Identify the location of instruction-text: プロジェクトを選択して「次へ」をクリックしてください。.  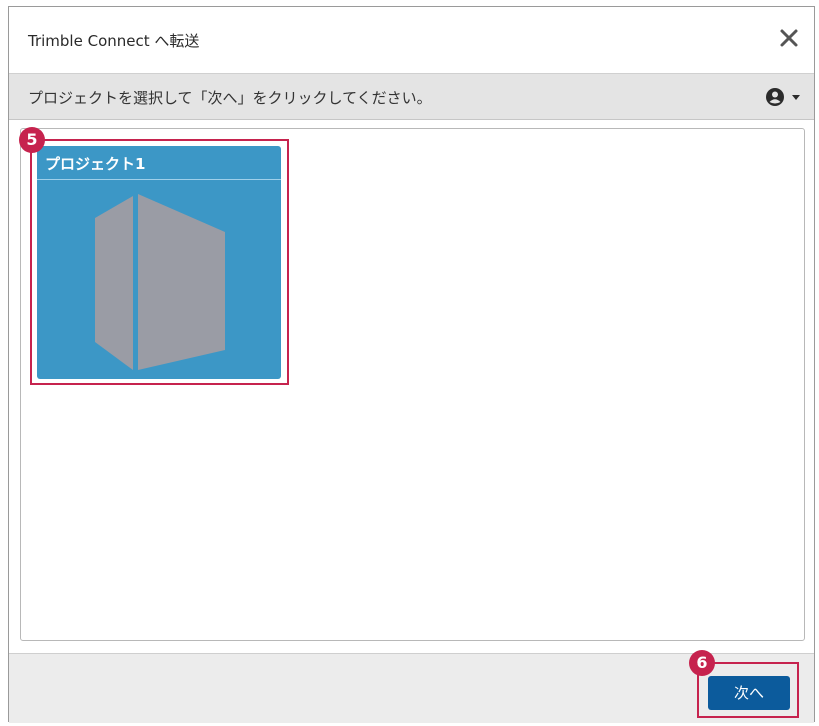
(230, 98).